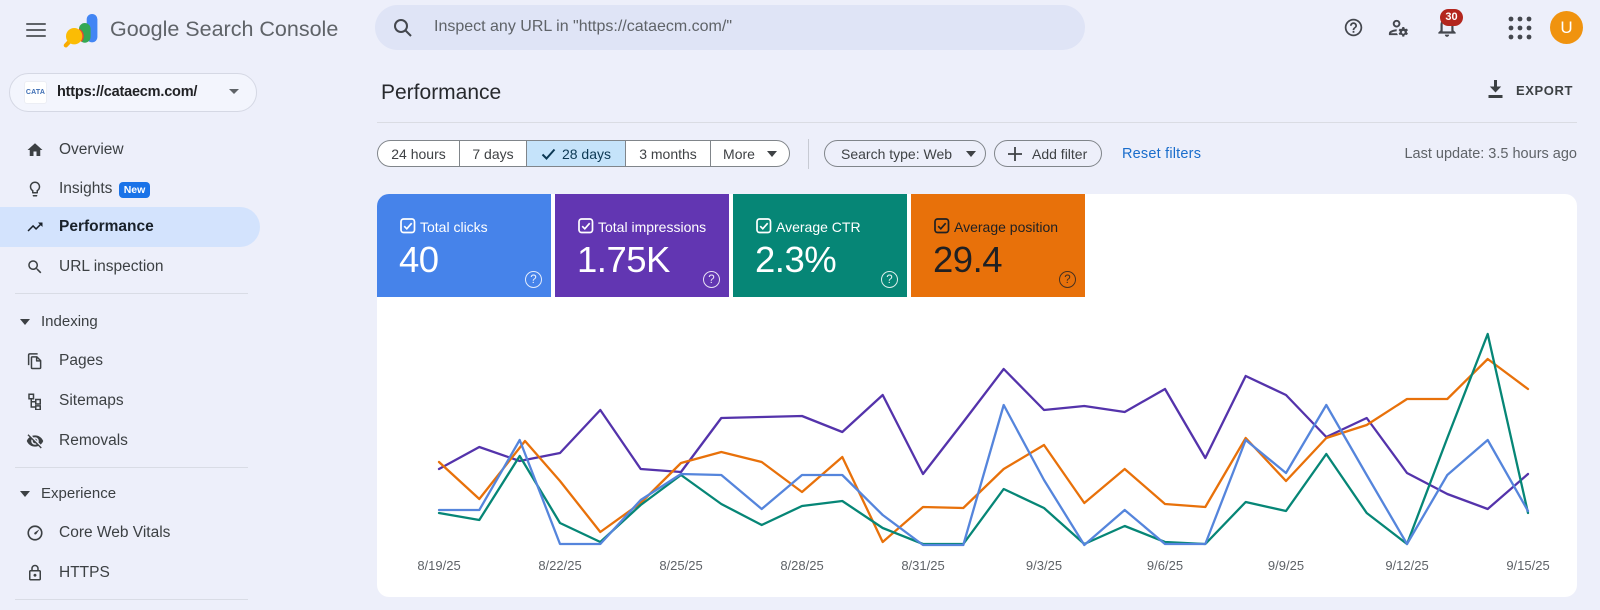 The image size is (1600, 610). Describe the element at coordinates (680, 565) in the screenshot. I see `svg-text: 8/25/25` at that location.